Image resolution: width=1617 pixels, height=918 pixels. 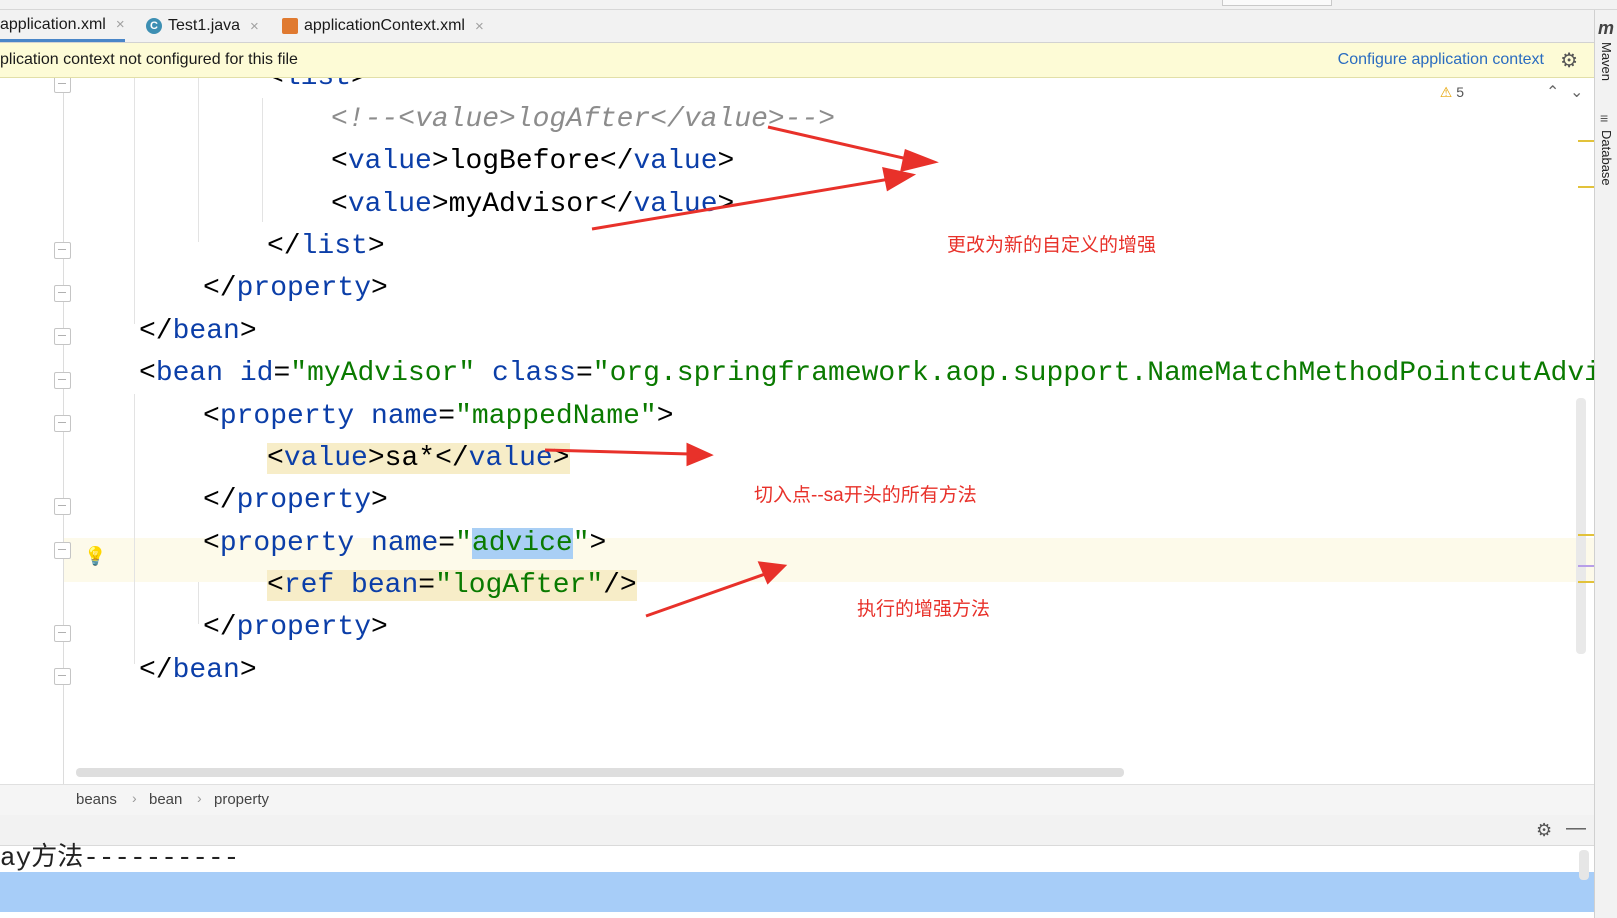 I want to click on database-icon: ≡, so click(x=1604, y=118).